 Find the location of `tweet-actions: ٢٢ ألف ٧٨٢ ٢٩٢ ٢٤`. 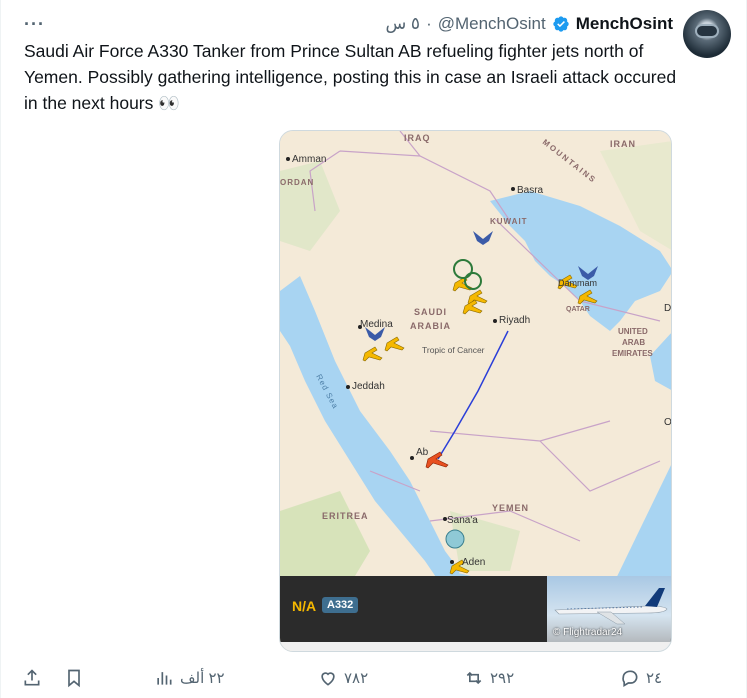

tweet-actions: ٢٢ ألف ٧٨٢ ٢٩٢ ٢٤ is located at coordinates (372, 683).